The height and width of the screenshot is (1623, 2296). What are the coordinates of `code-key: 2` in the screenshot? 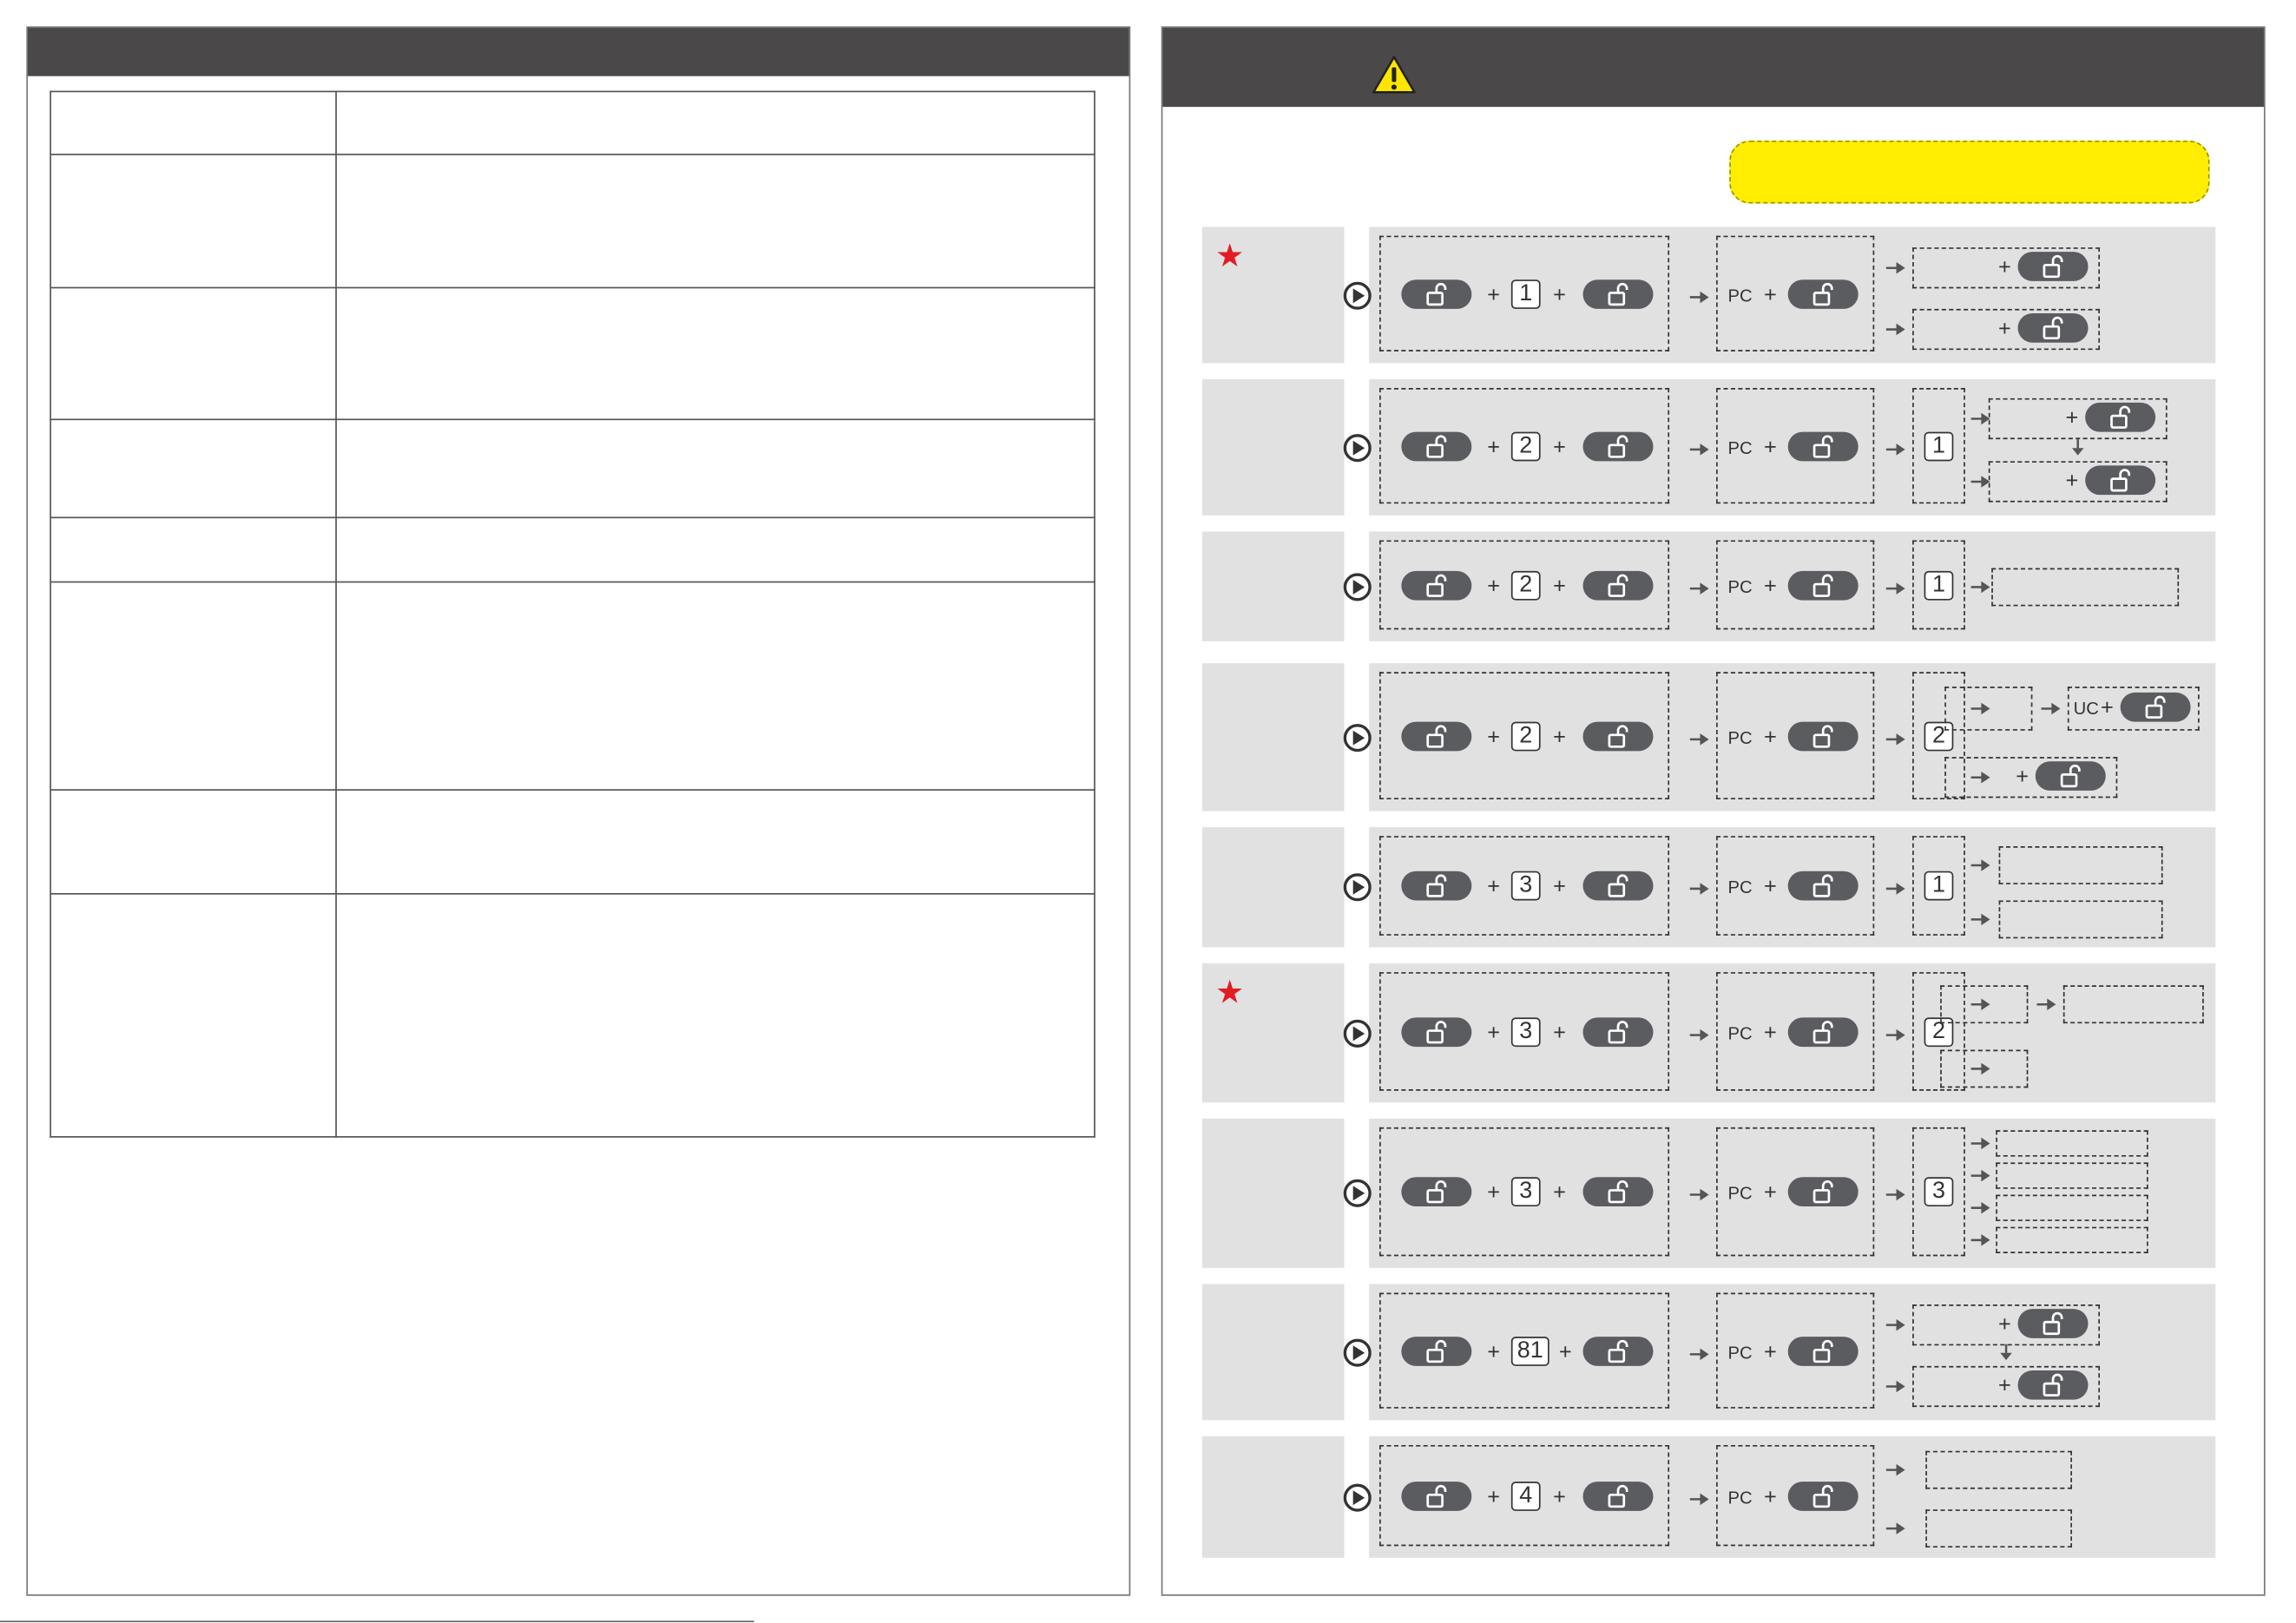 It's located at (1525, 585).